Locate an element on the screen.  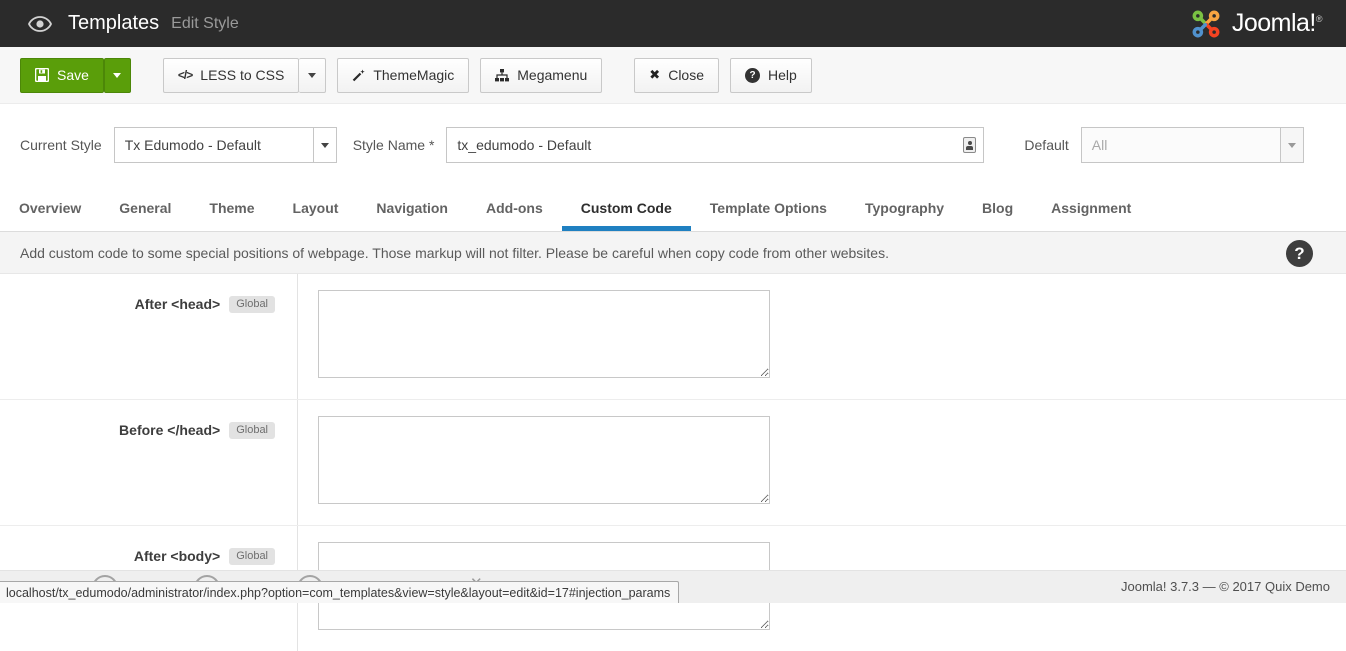
before-head-close-textarea is located at coordinates (544, 460).